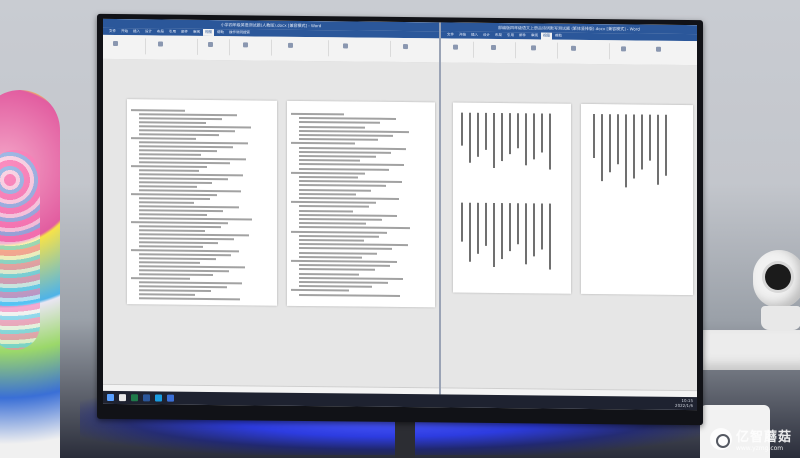 The image size is (800, 458). I want to click on system-tray-clock: 10:15 2022/1/6, so click(684, 403).